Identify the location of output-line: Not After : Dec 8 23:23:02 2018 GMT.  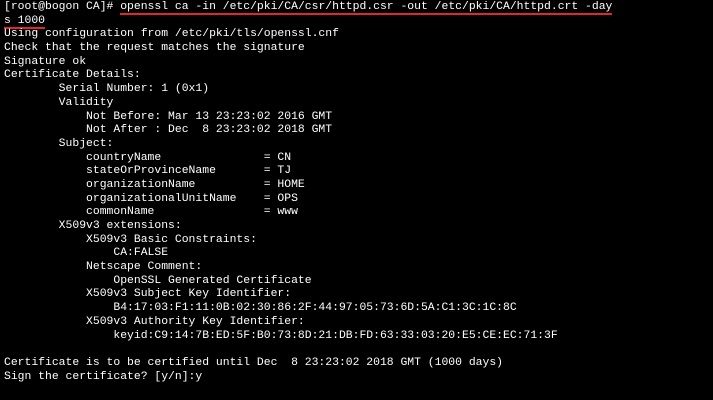
(168, 130).